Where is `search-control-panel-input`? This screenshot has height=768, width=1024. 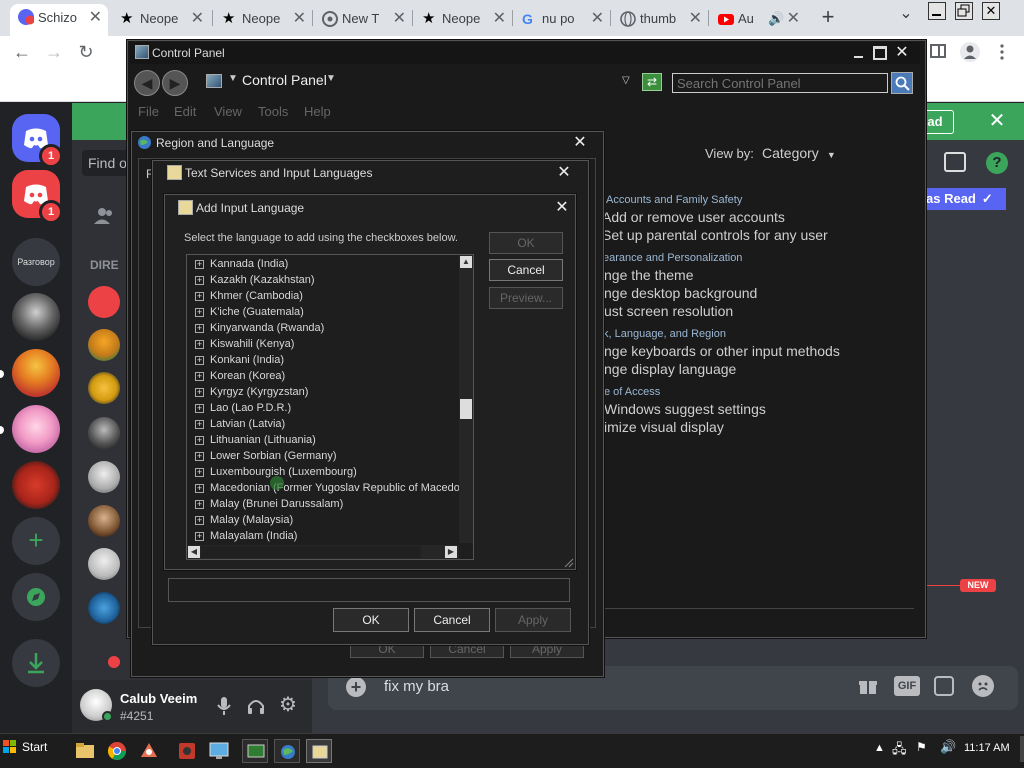
search-control-panel-input is located at coordinates (780, 83).